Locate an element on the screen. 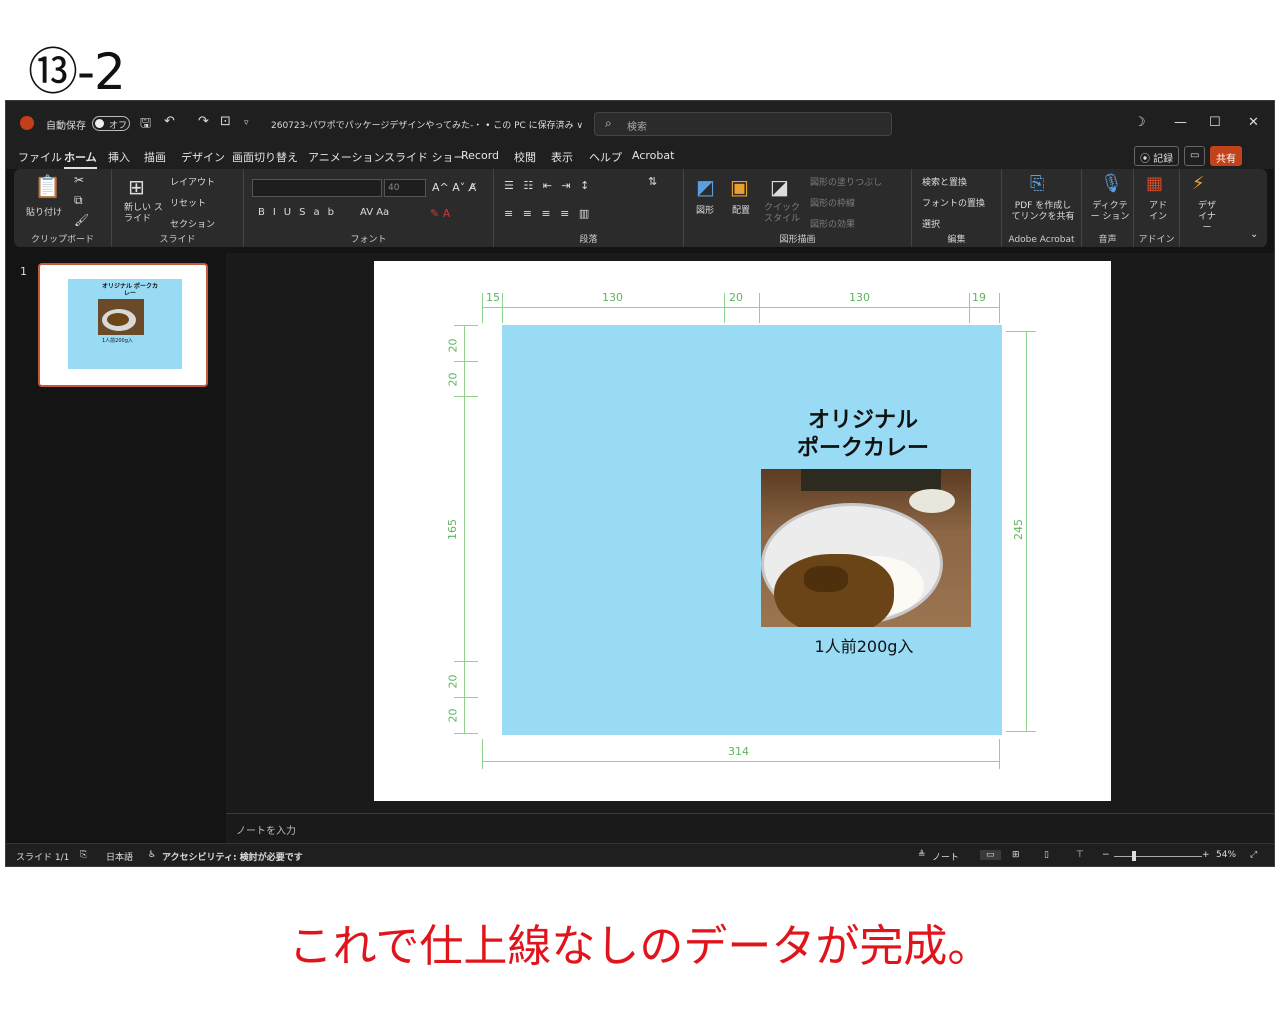 This screenshot has height=1024, width=1280. minimize-icon: — is located at coordinates (1180, 122).